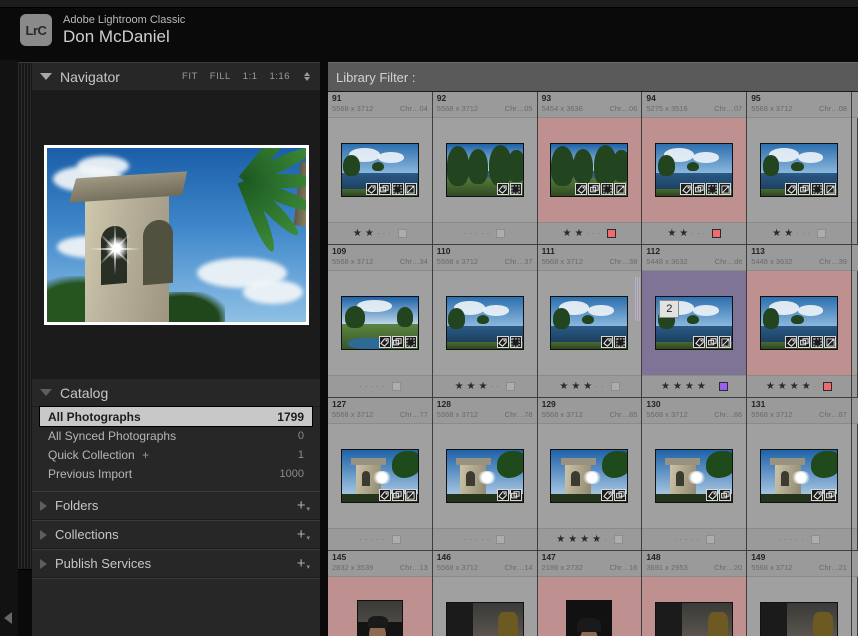 The image size is (858, 636). Describe the element at coordinates (303, 505) in the screenshot. I see `add-folder-button: + ▾` at that location.